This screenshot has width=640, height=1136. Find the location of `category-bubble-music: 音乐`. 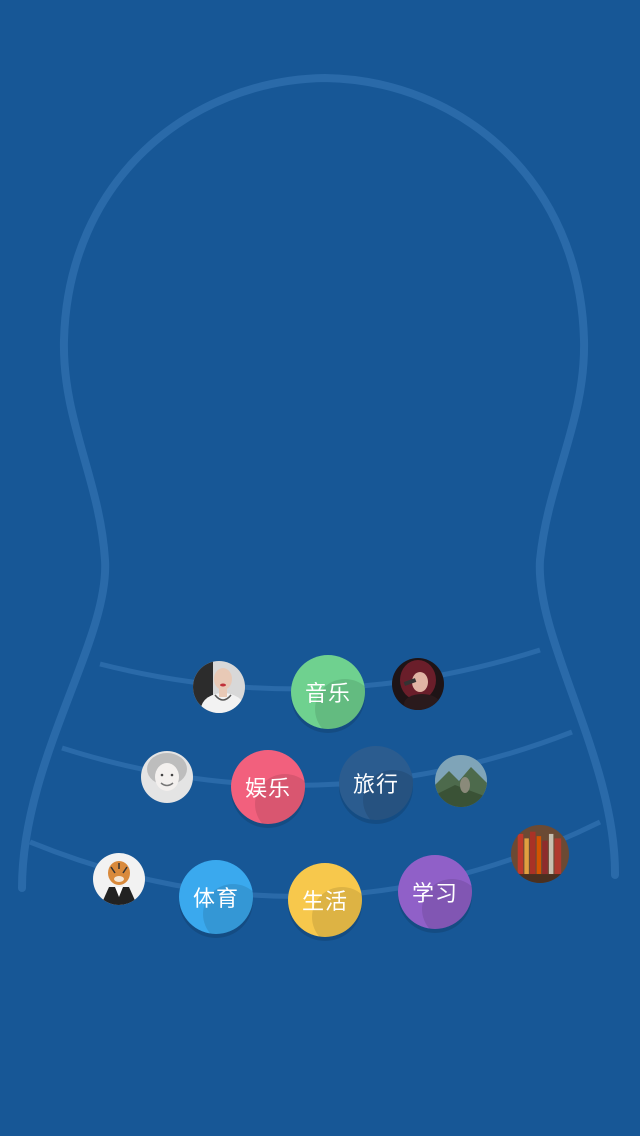

category-bubble-music: 音乐 is located at coordinates (328, 692).